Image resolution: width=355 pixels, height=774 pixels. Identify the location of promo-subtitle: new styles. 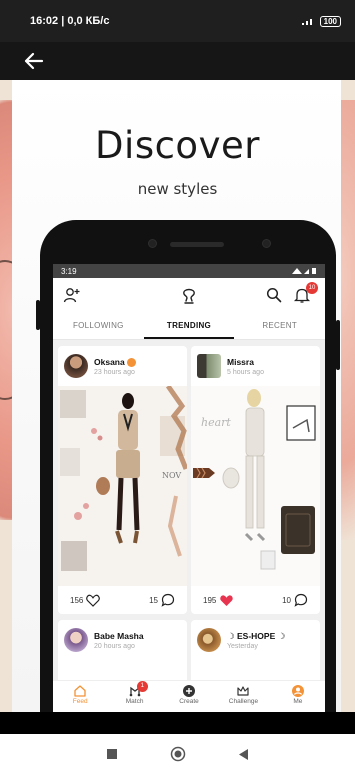
(177, 189).